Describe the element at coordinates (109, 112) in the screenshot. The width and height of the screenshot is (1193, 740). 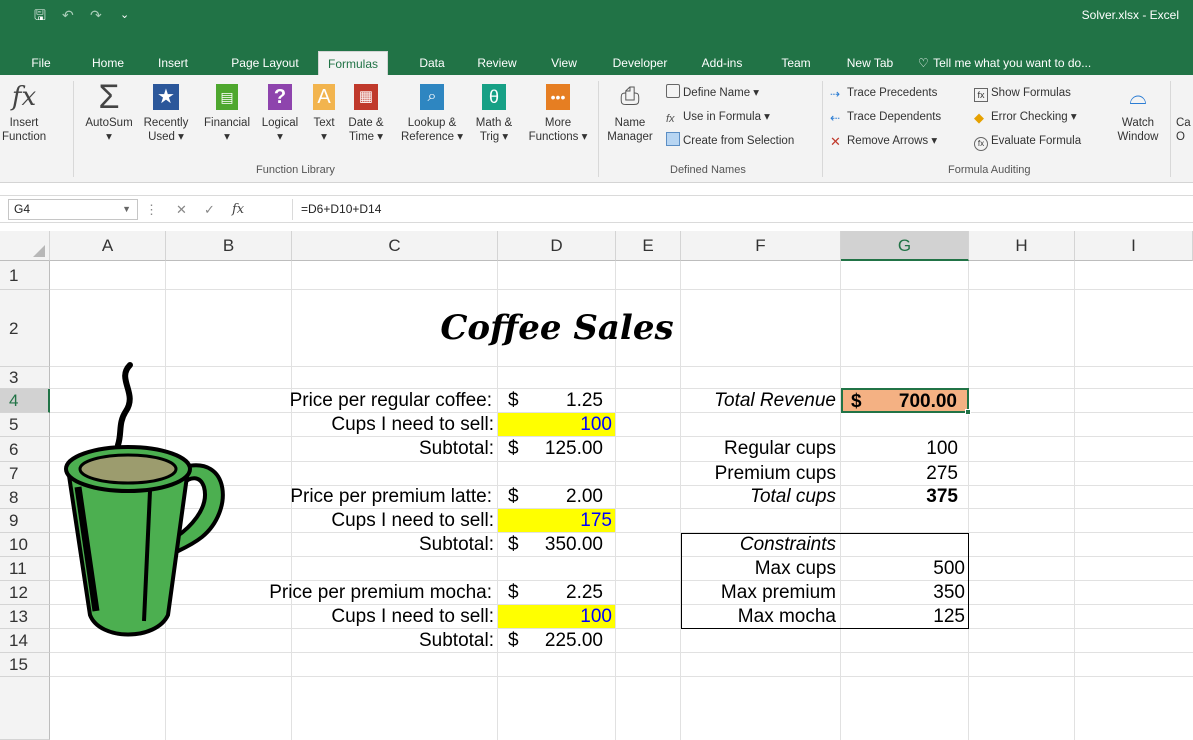
I see `autosum-button: Σ AutoSum ▾` at that location.